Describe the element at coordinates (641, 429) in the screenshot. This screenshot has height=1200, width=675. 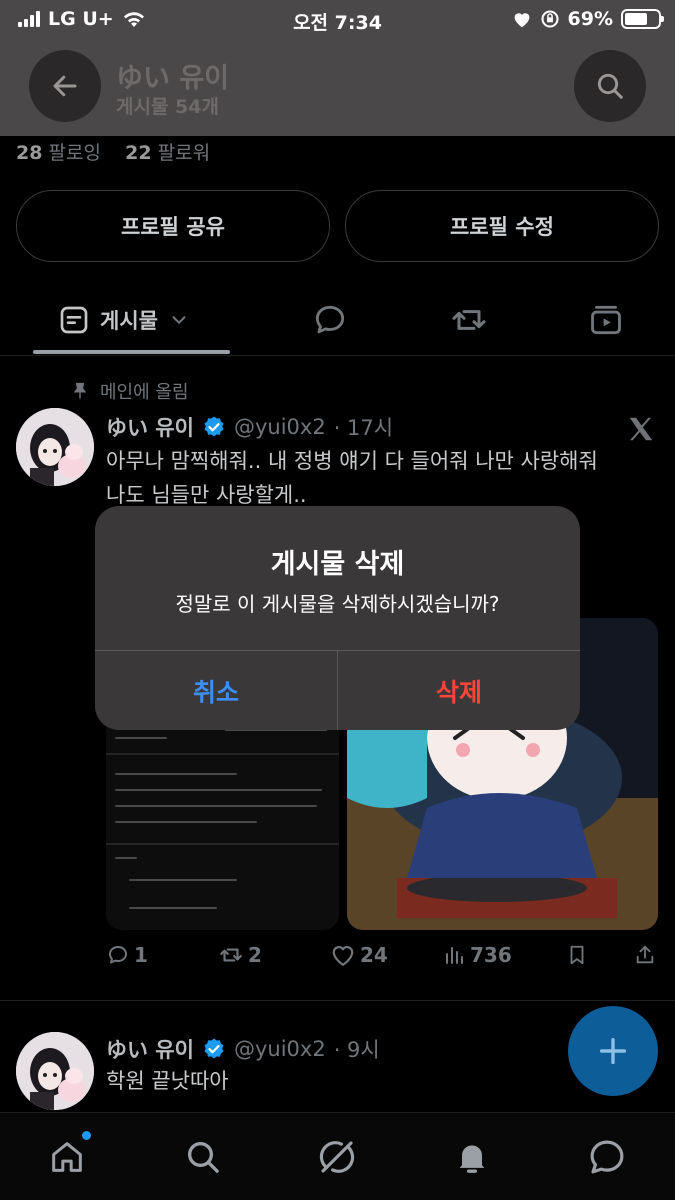
I see `x-logo-icon` at that location.